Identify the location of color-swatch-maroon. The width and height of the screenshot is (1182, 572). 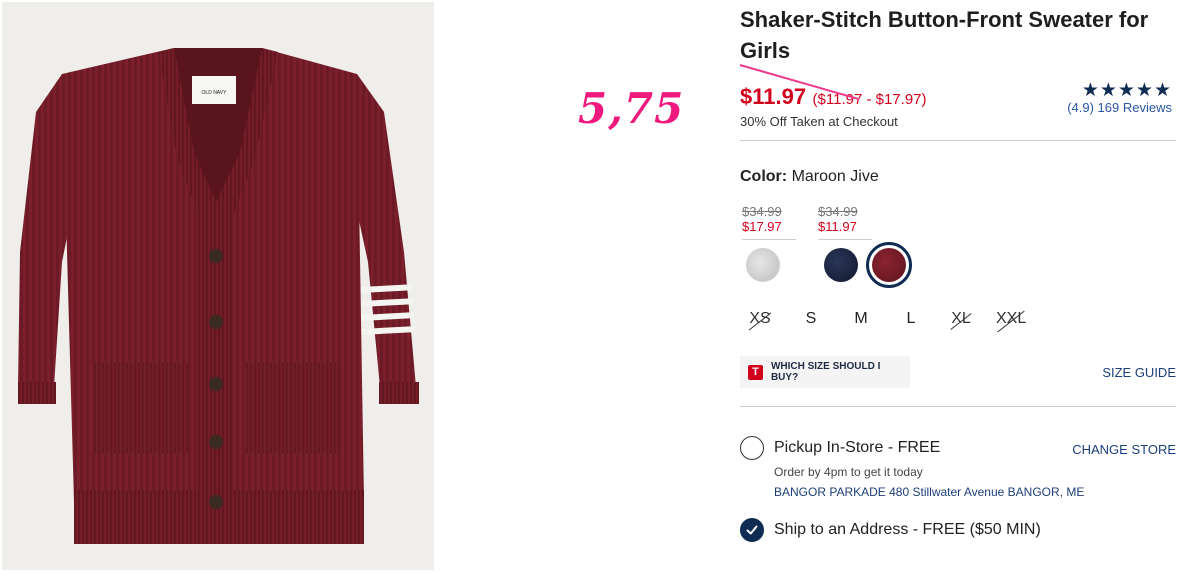
(889, 265).